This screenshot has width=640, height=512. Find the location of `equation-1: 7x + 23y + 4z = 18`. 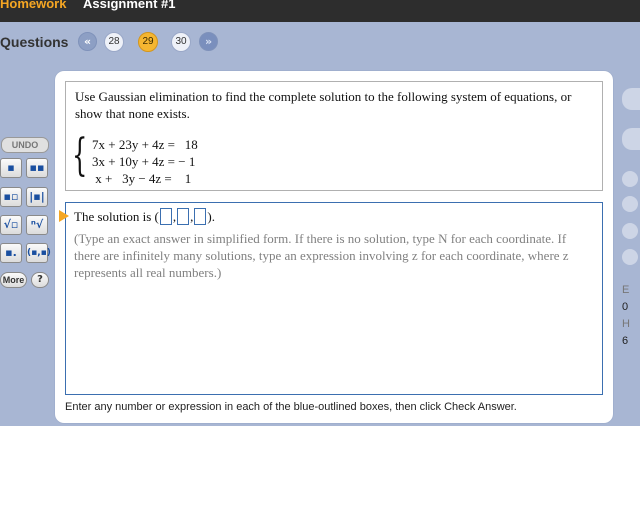

equation-1: 7x + 23y + 4z = 18 is located at coordinates (145, 144).